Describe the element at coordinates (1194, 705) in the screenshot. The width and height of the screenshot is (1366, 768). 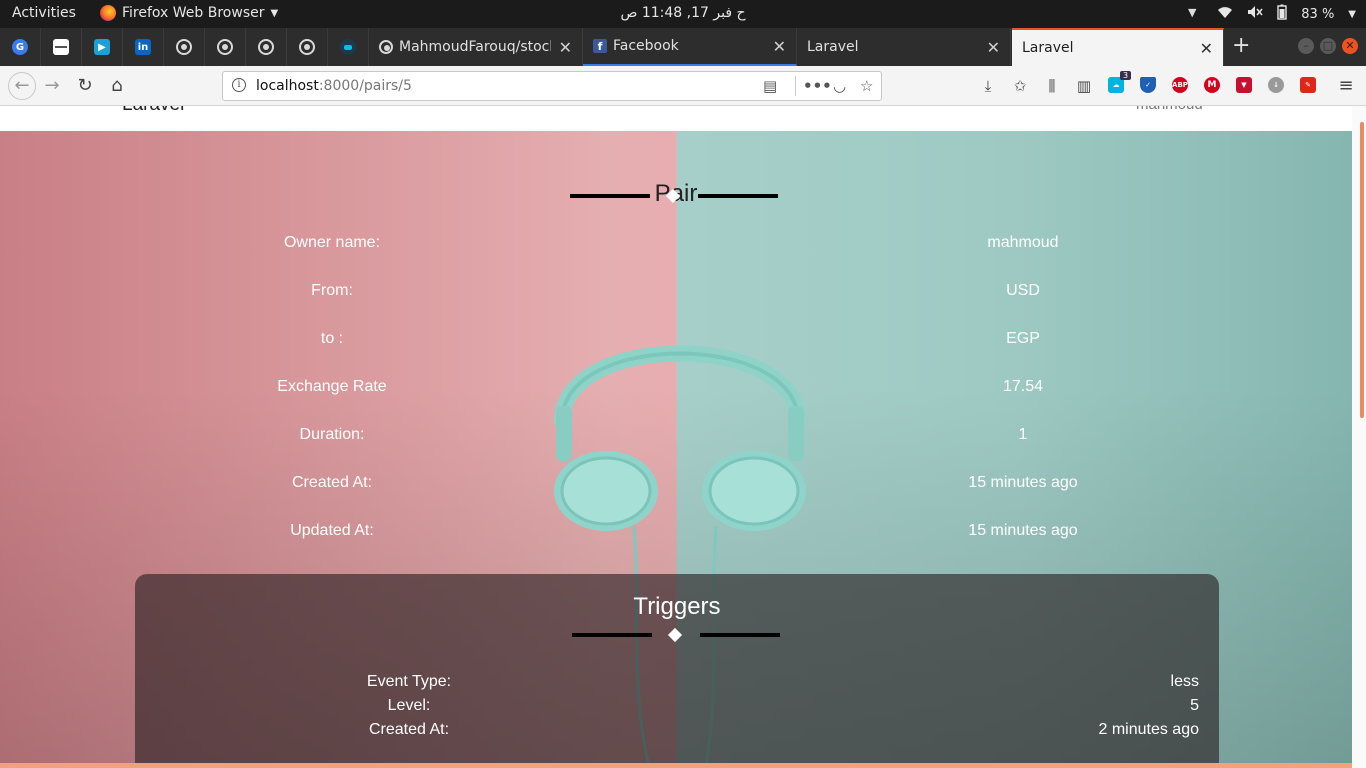
I see `level-value: 5` at that location.